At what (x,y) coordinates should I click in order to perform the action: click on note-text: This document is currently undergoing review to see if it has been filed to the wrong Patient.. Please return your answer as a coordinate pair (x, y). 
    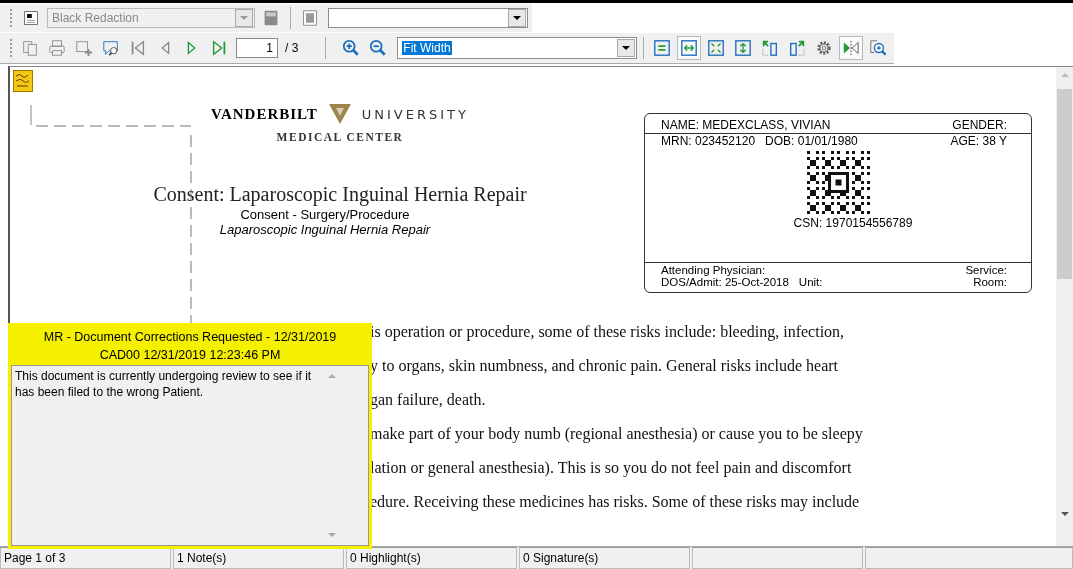
    Looking at the image, I should click on (163, 384).